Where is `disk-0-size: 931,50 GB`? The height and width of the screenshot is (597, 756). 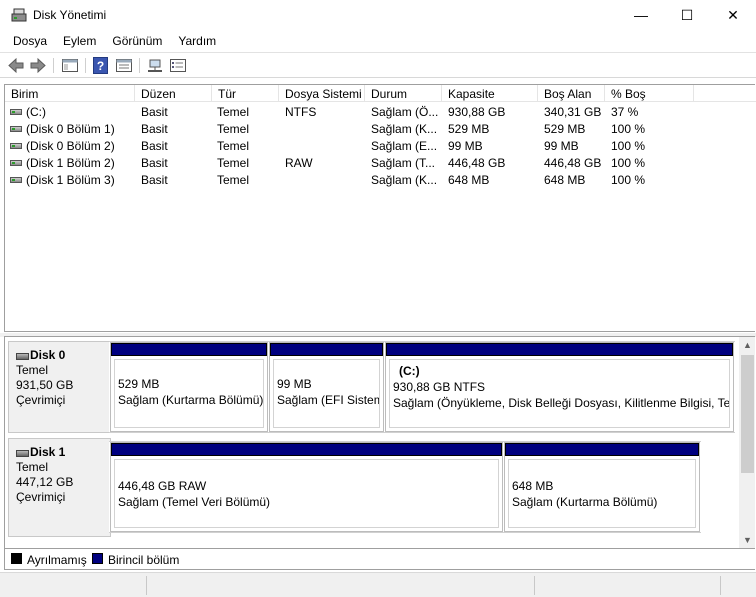
disk-0-size: 931,50 GB is located at coordinates (45, 385).